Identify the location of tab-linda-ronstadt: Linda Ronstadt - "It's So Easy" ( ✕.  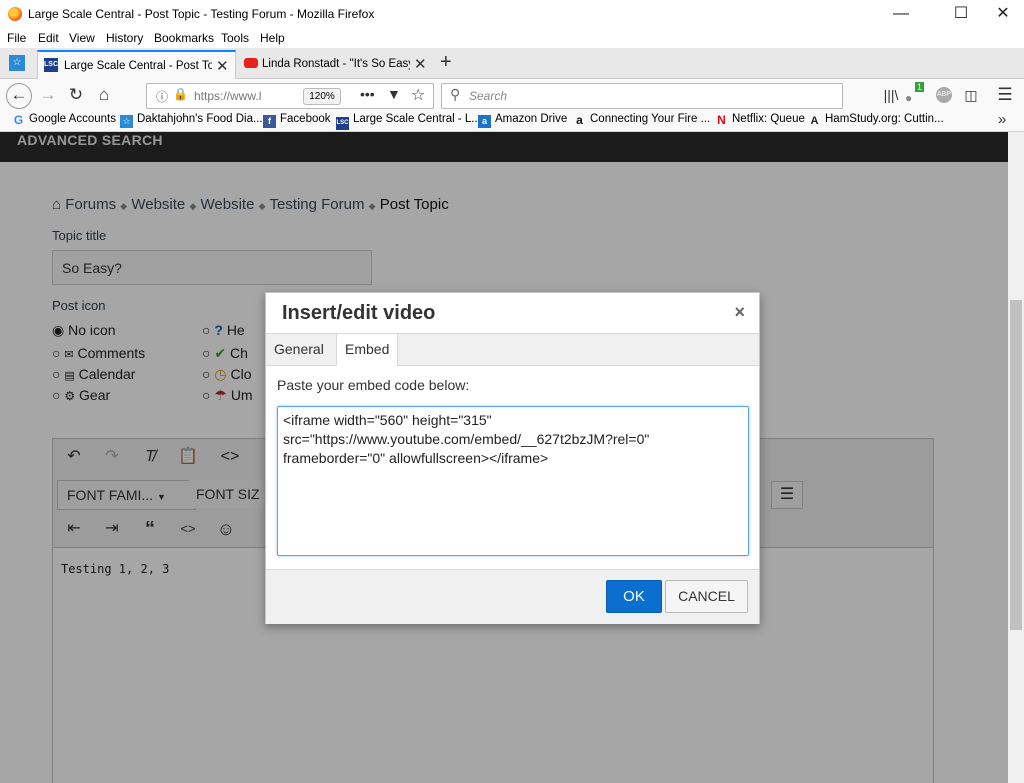
(334, 64).